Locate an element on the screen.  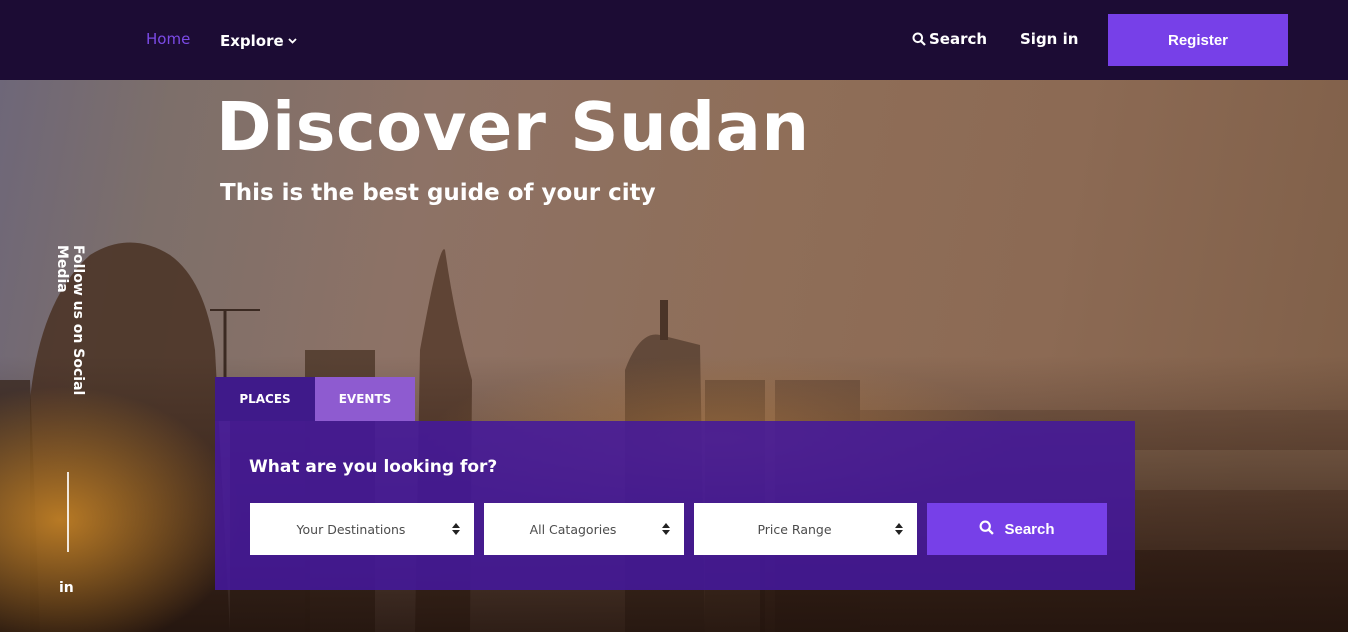
nav-search-link: Search is located at coordinates (949, 39).